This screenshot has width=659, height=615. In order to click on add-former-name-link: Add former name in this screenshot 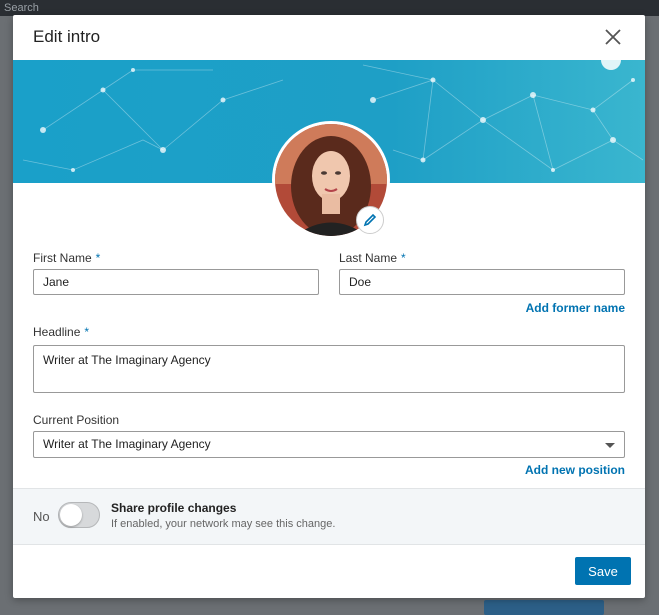, I will do `click(575, 308)`.